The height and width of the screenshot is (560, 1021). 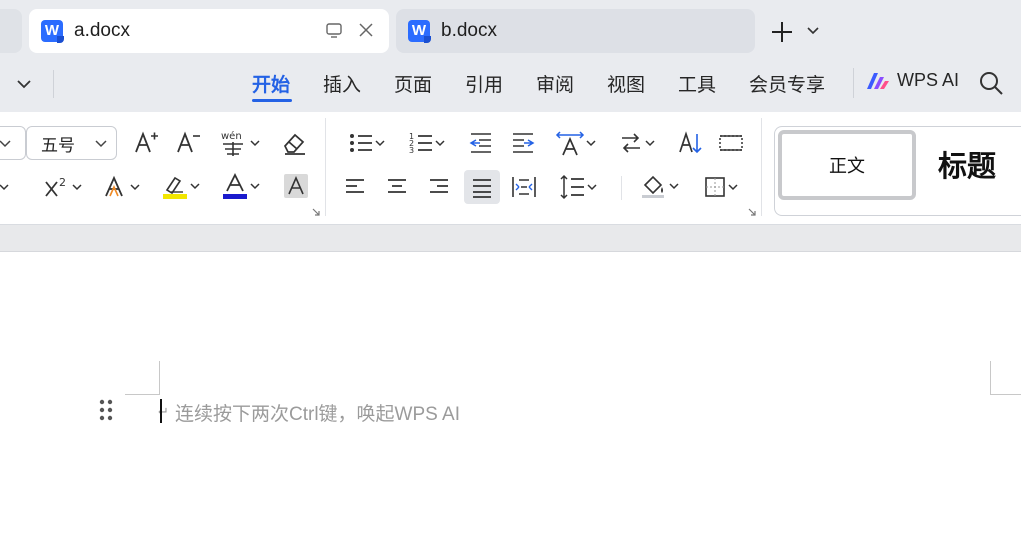 I want to click on paragraph-dialog-launcher-icon, so click(x=752, y=212).